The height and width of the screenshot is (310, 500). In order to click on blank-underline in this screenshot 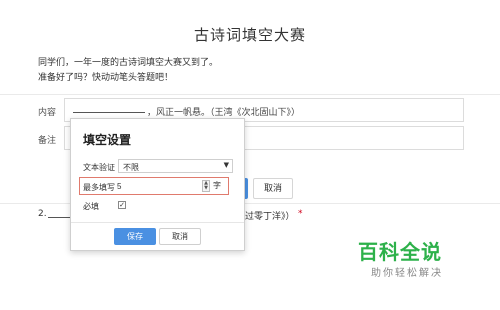, I will do `click(109, 112)`.